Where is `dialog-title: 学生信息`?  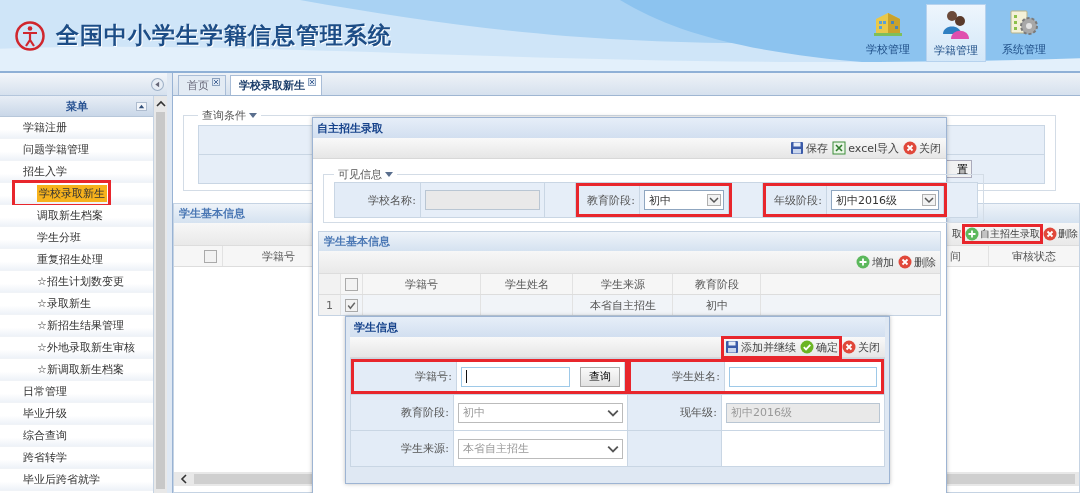 dialog-title: 学生信息 is located at coordinates (617, 327).